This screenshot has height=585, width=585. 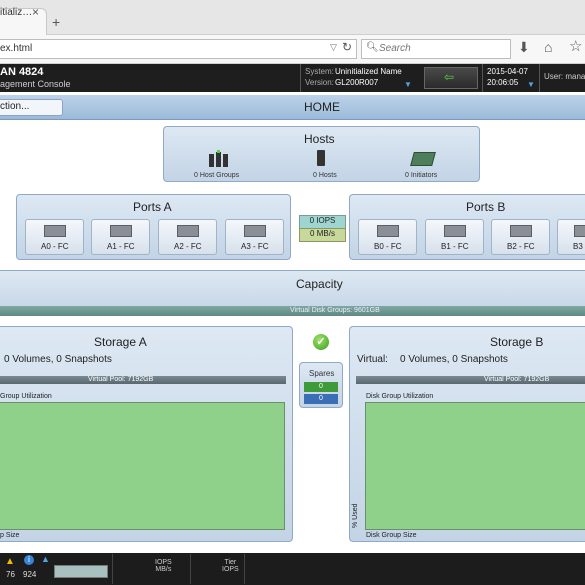 What do you see at coordinates (395, 48) in the screenshot?
I see `search-placeholder: Search` at bounding box center [395, 48].